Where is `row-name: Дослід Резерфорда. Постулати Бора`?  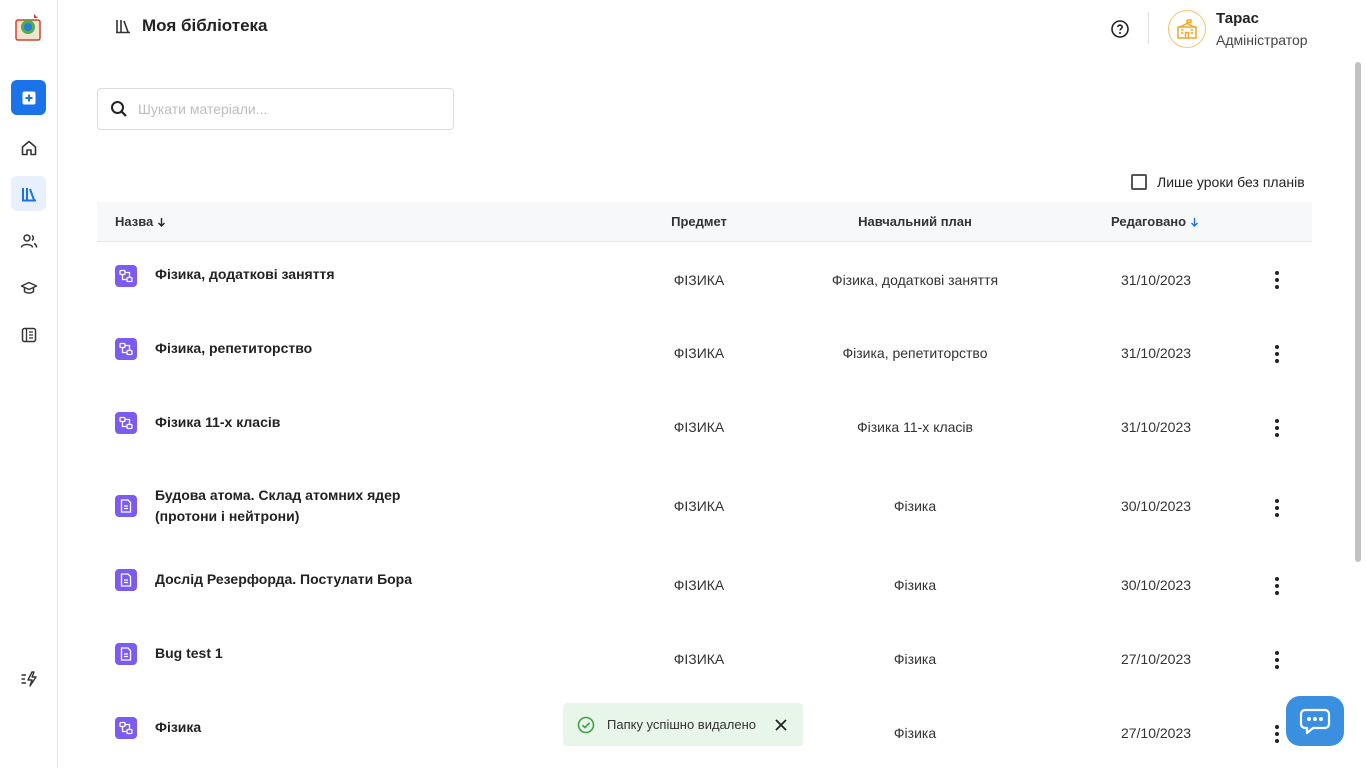 row-name: Дослід Резерфорда. Постулати Бора is located at coordinates (305, 579).